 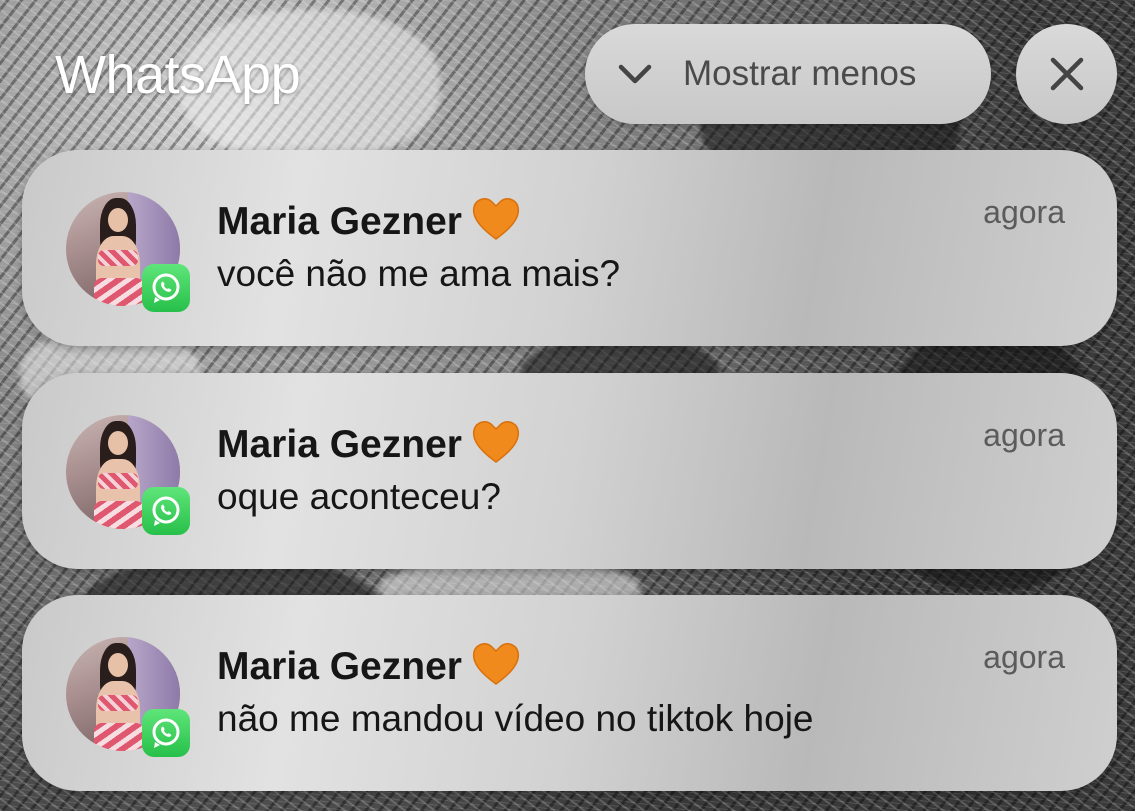 I want to click on notification-message: oque aconteceu?, so click(x=359, y=496).